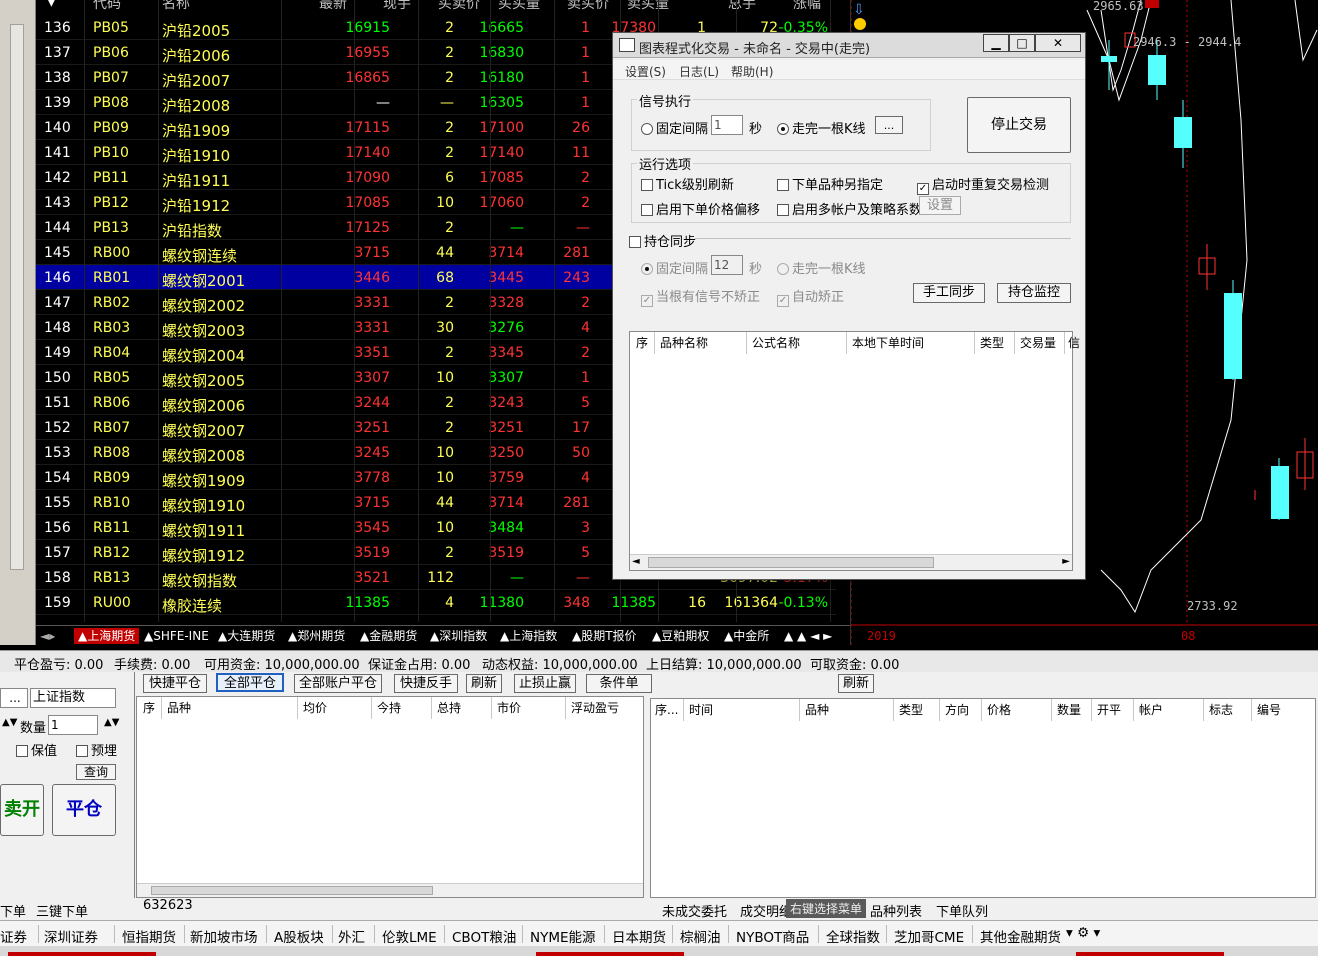 This screenshot has width=1318, height=956. Describe the element at coordinates (674, 127) in the screenshot. I see `fixed-interval-radio: 固定间隔` at that location.